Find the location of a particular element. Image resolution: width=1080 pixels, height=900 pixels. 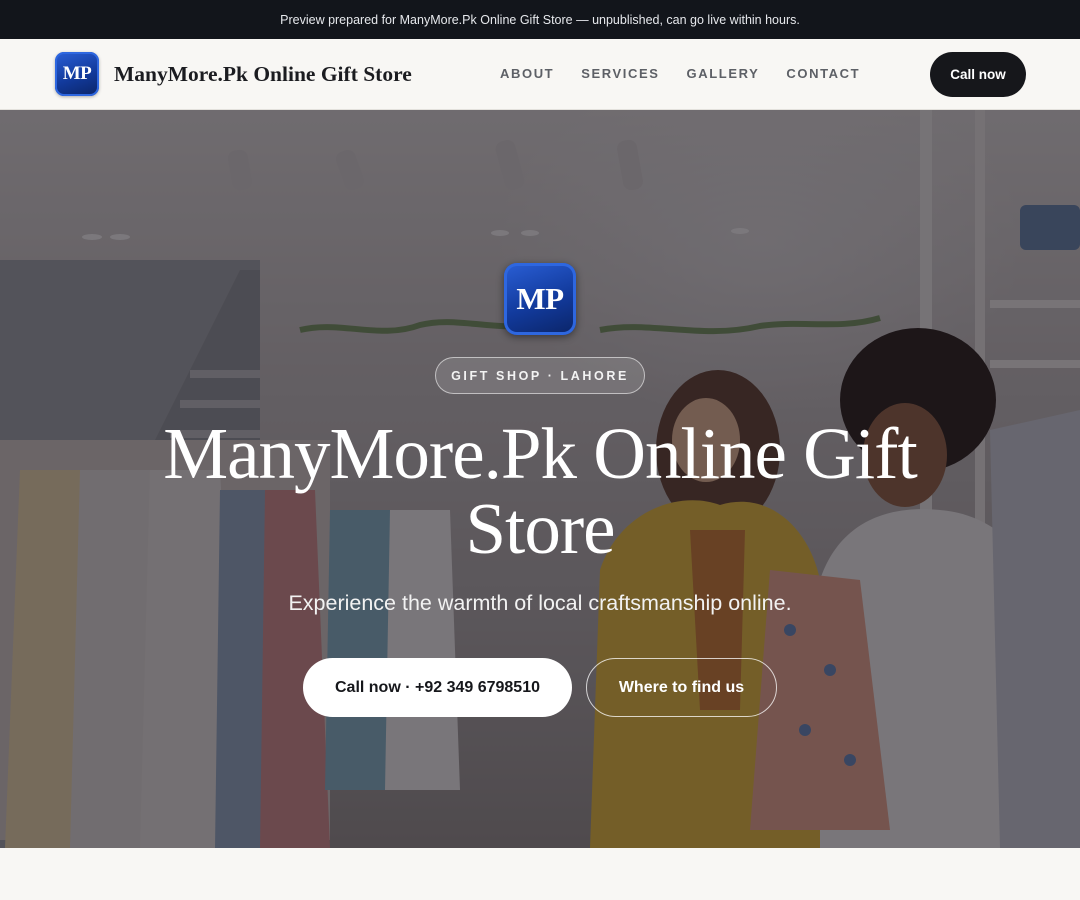

hero-logo-text: MP is located at coordinates (540, 298).